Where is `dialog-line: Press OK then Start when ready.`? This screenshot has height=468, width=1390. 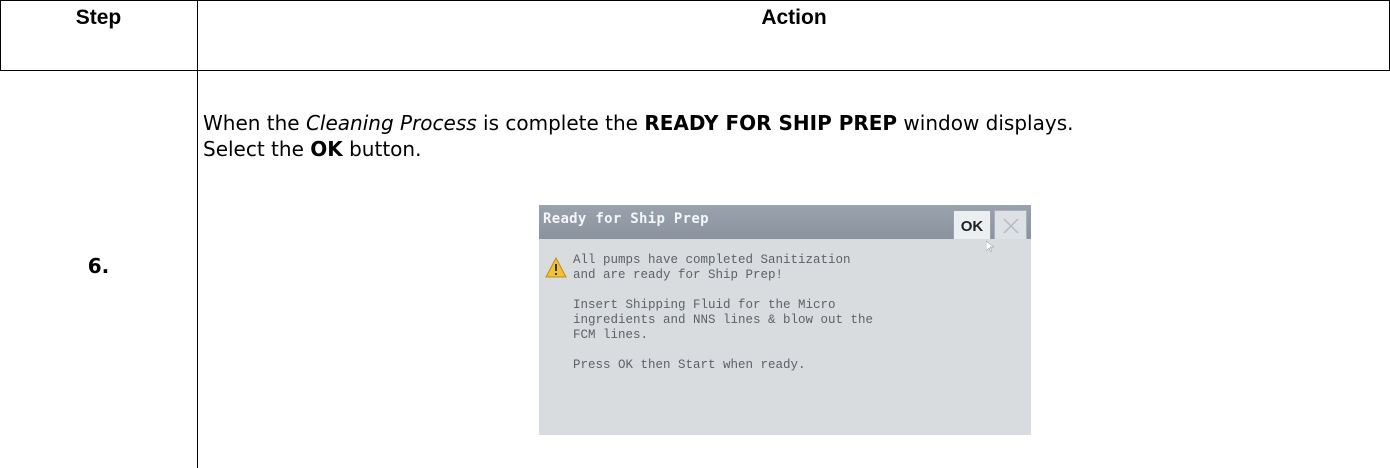 dialog-line: Press OK then Start when ready. is located at coordinates (689, 365).